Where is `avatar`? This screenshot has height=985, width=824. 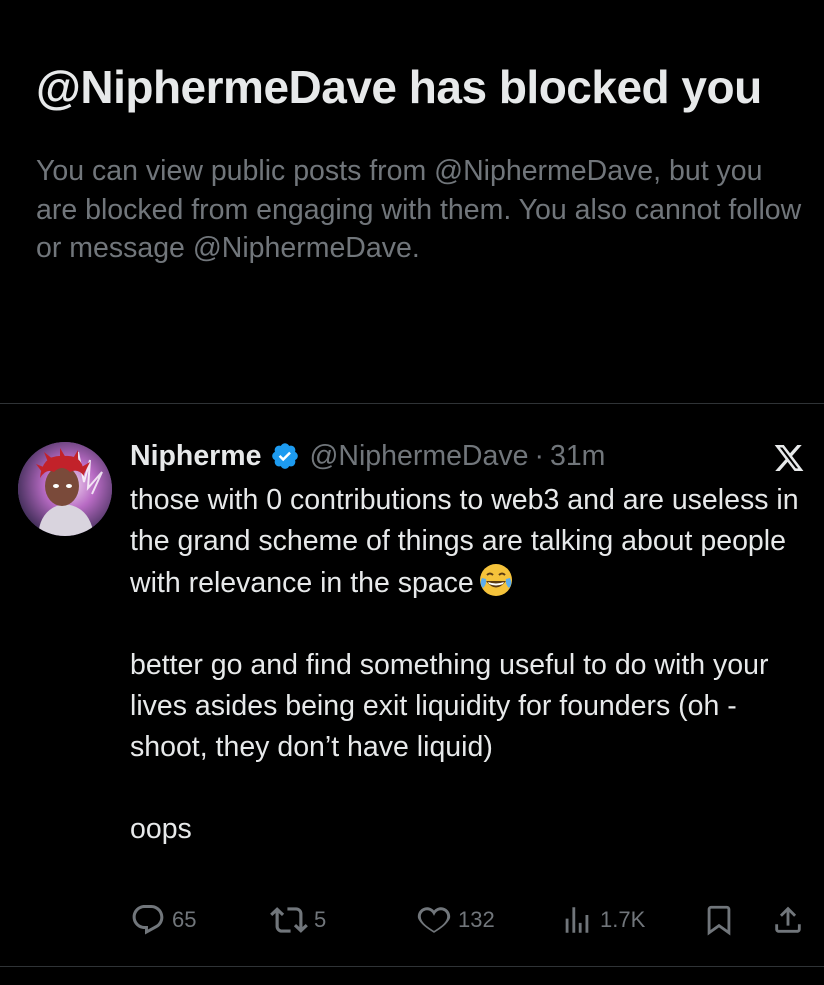
avatar is located at coordinates (65, 489).